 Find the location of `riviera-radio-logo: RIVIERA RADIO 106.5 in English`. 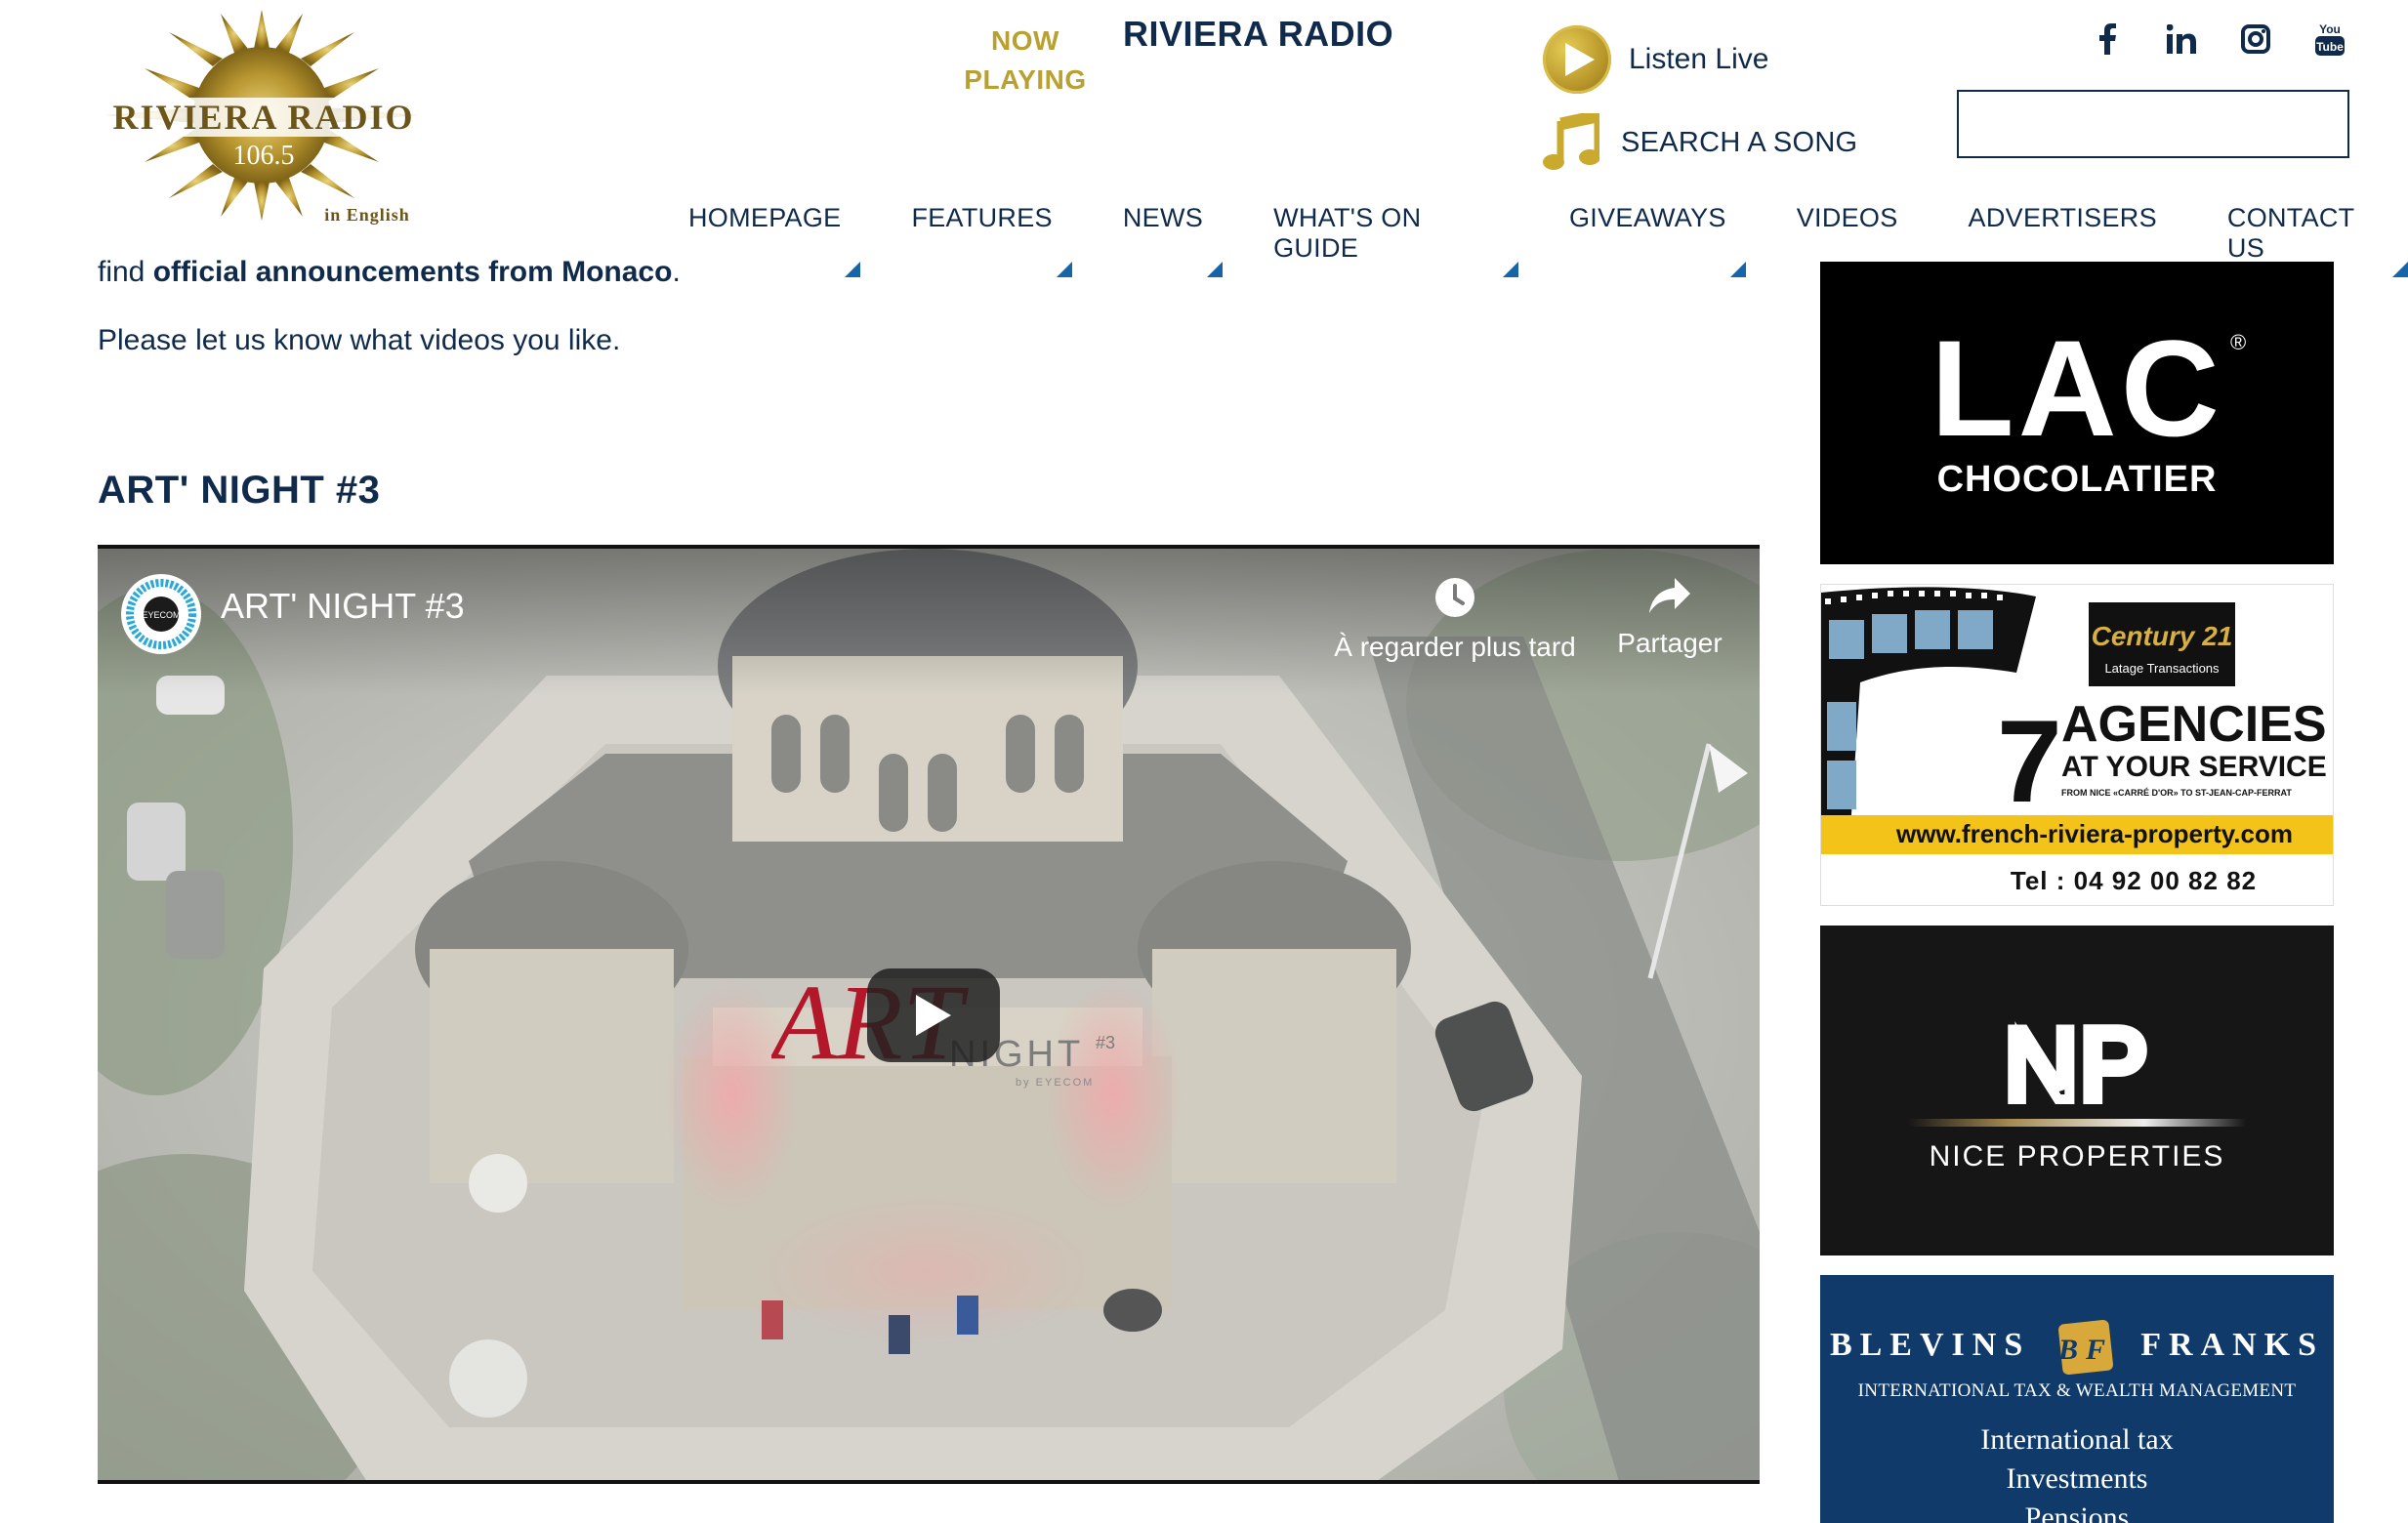

riviera-radio-logo: RIVIERA RADIO 106.5 in English is located at coordinates (265, 120).